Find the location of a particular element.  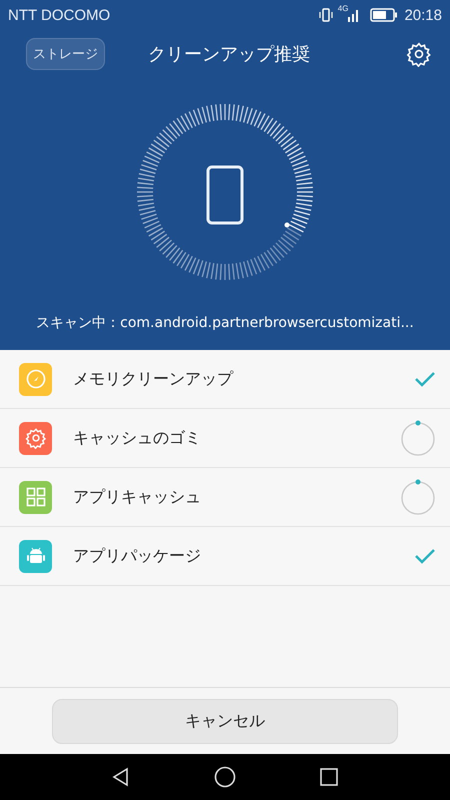

vibrate-icon is located at coordinates (326, 15).